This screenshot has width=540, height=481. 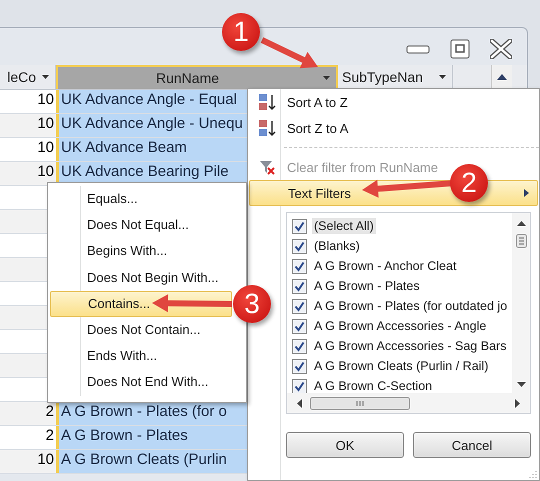 What do you see at coordinates (418, 49) in the screenshot?
I see `minimize-icon` at bounding box center [418, 49].